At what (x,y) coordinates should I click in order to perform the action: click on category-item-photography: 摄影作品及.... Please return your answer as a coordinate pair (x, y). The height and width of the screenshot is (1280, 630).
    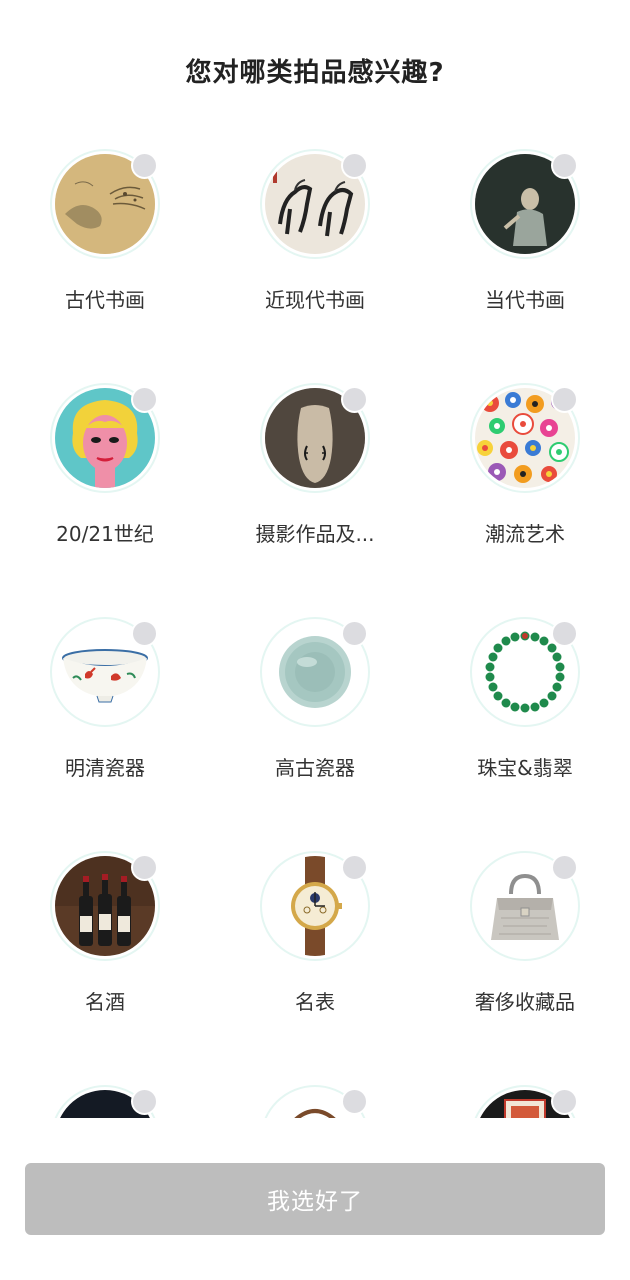
    Looking at the image, I should click on (315, 491).